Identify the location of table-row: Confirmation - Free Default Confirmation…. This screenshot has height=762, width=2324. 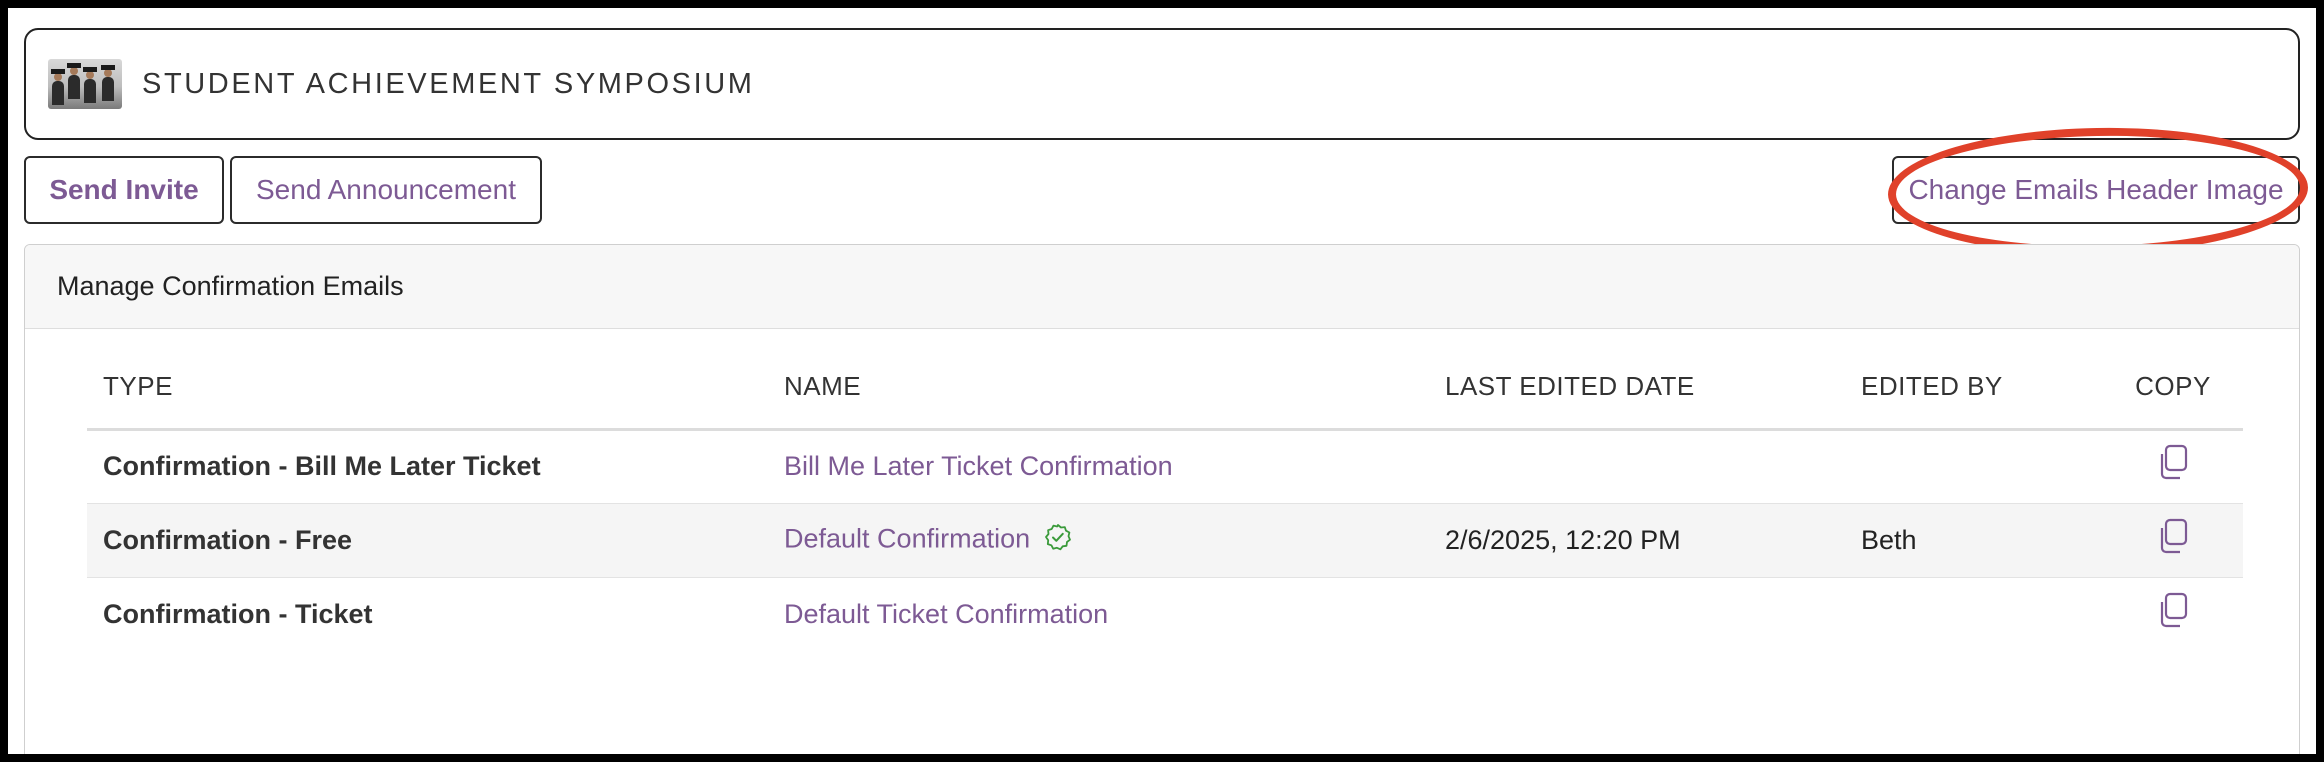
(1165, 540).